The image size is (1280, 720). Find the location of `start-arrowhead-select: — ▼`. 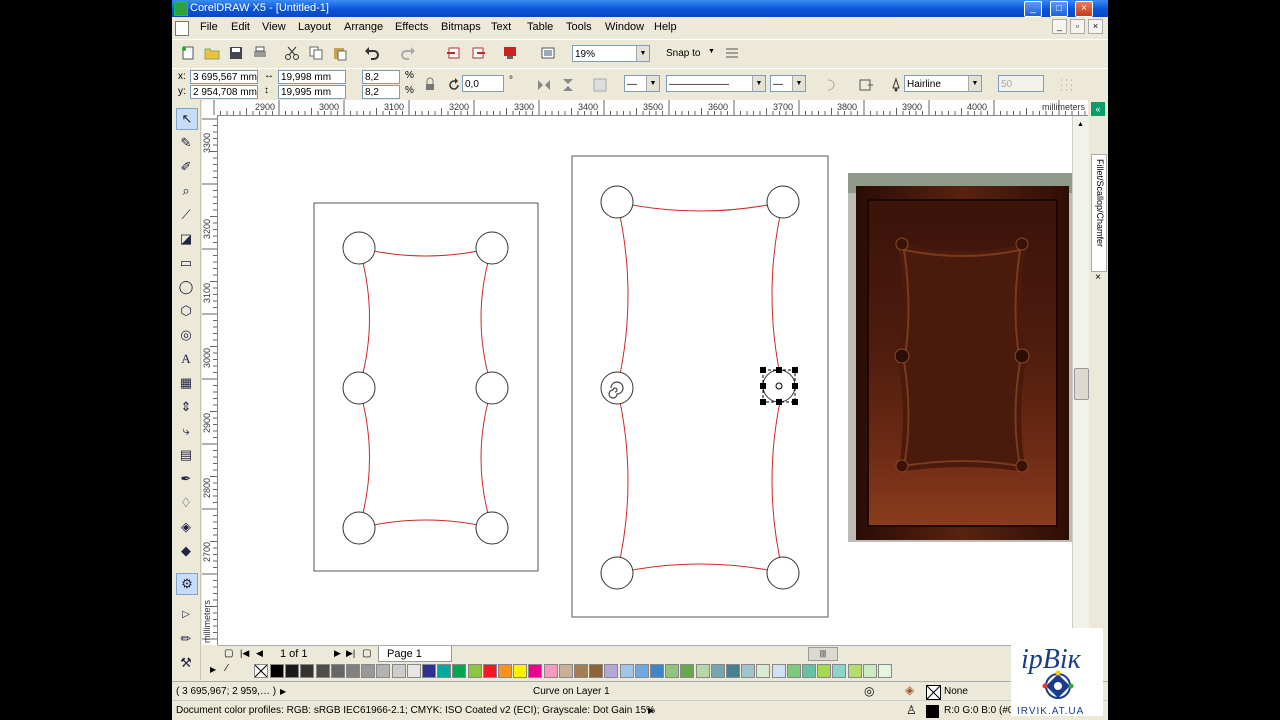

start-arrowhead-select: — ▼ is located at coordinates (642, 83).